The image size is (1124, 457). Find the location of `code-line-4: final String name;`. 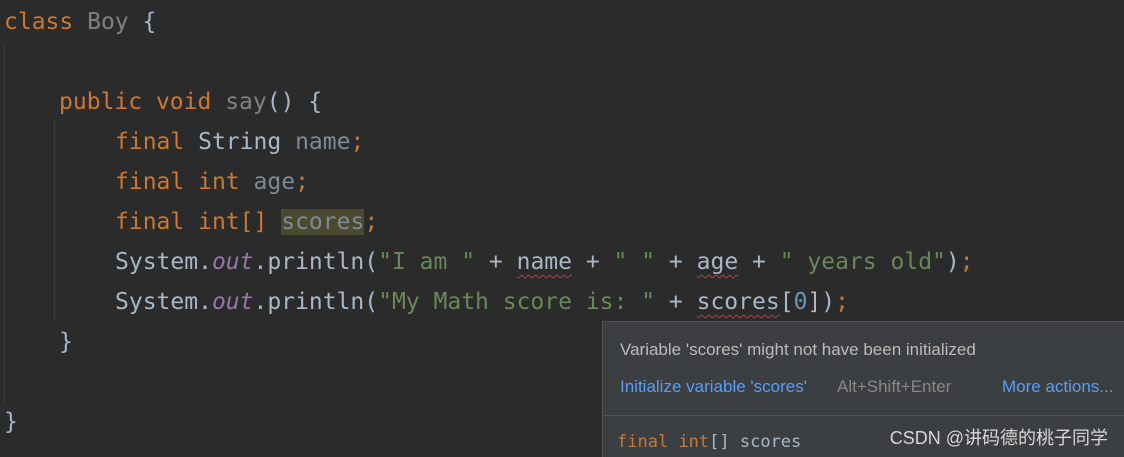

code-line-4: final String name; is located at coordinates (239, 142).